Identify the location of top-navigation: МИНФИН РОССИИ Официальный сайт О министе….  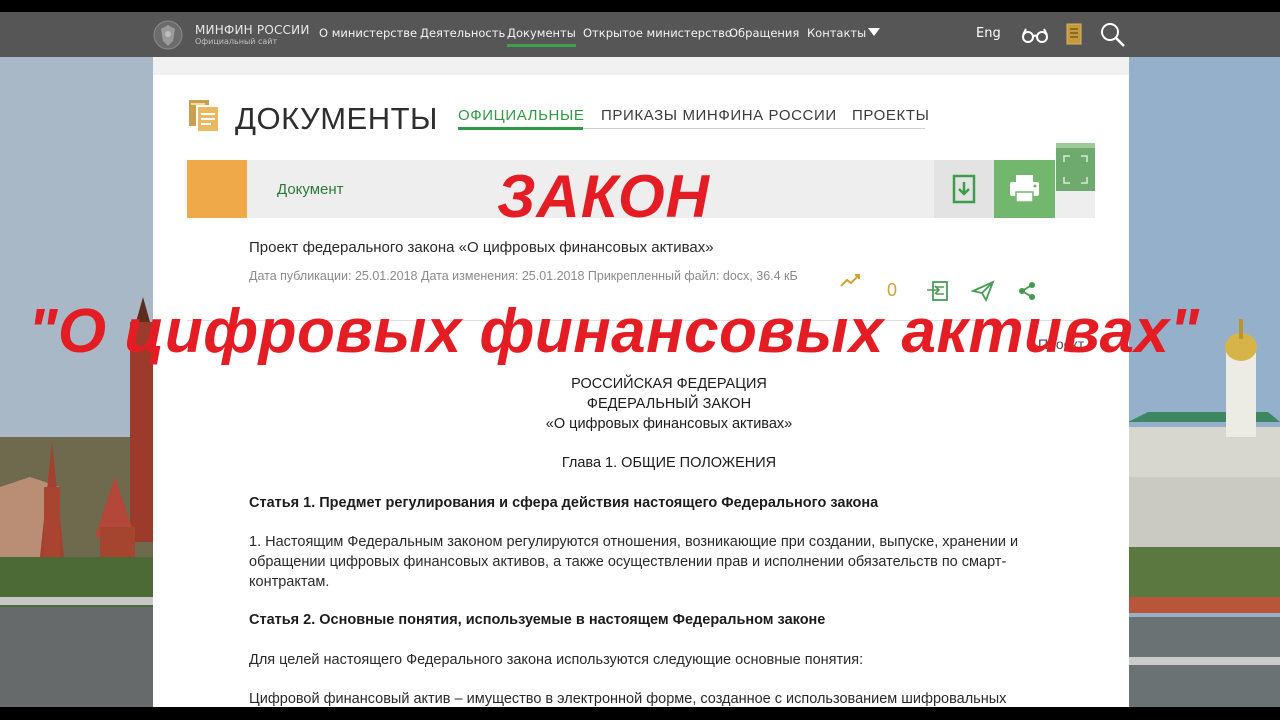
(640, 34).